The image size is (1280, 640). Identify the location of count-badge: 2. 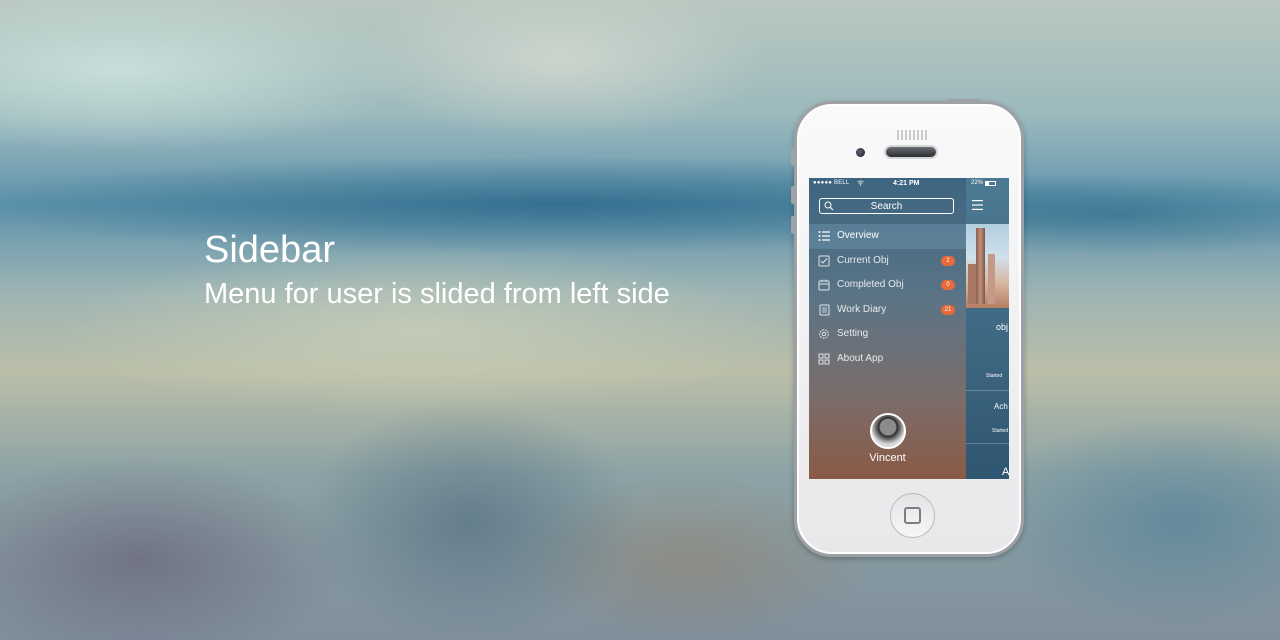
(948, 260).